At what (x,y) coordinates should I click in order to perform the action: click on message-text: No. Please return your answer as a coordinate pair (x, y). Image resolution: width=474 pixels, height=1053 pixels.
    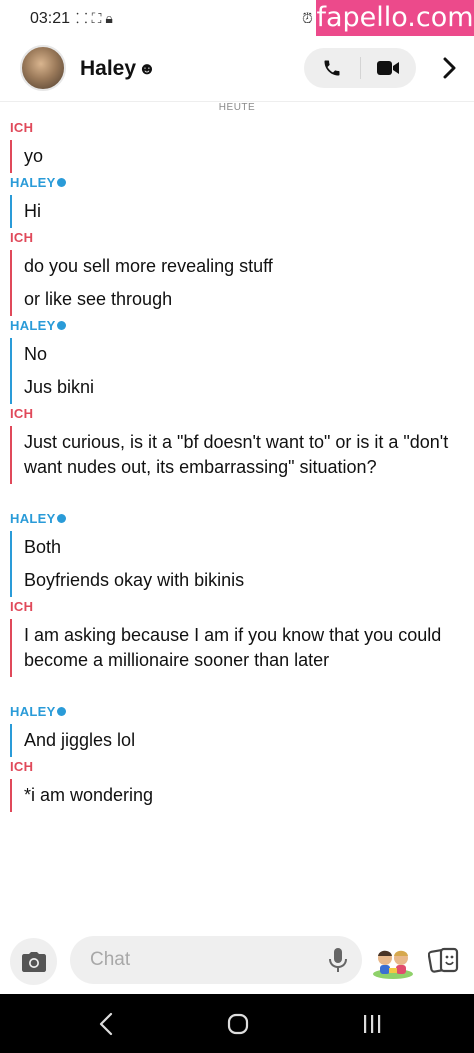
    Looking at the image, I should click on (244, 354).